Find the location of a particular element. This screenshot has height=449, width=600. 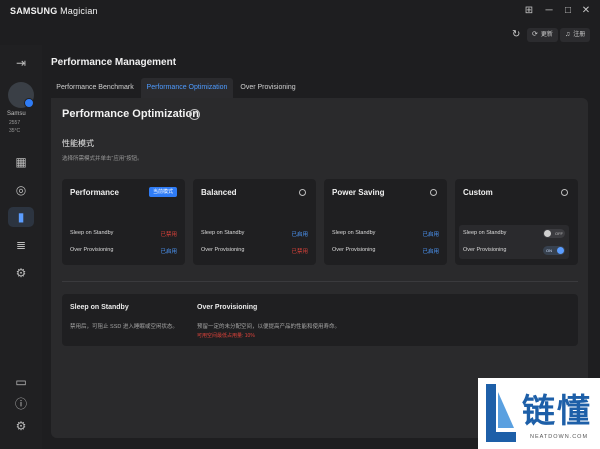

watermark-text: 链懂 is located at coordinates (557, 410).